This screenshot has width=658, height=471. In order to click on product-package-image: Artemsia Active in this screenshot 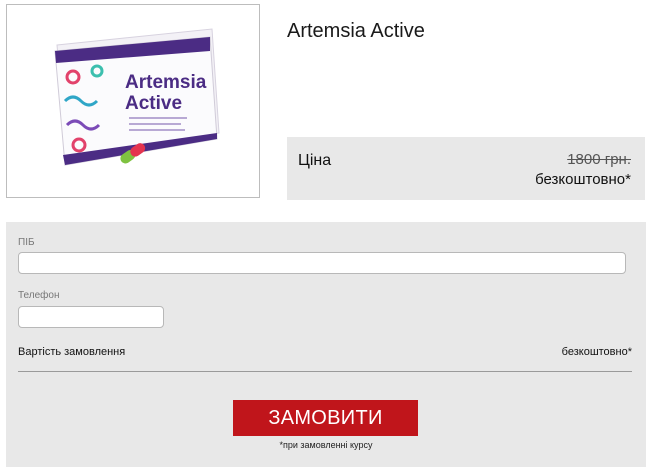, I will do `click(137, 97)`.